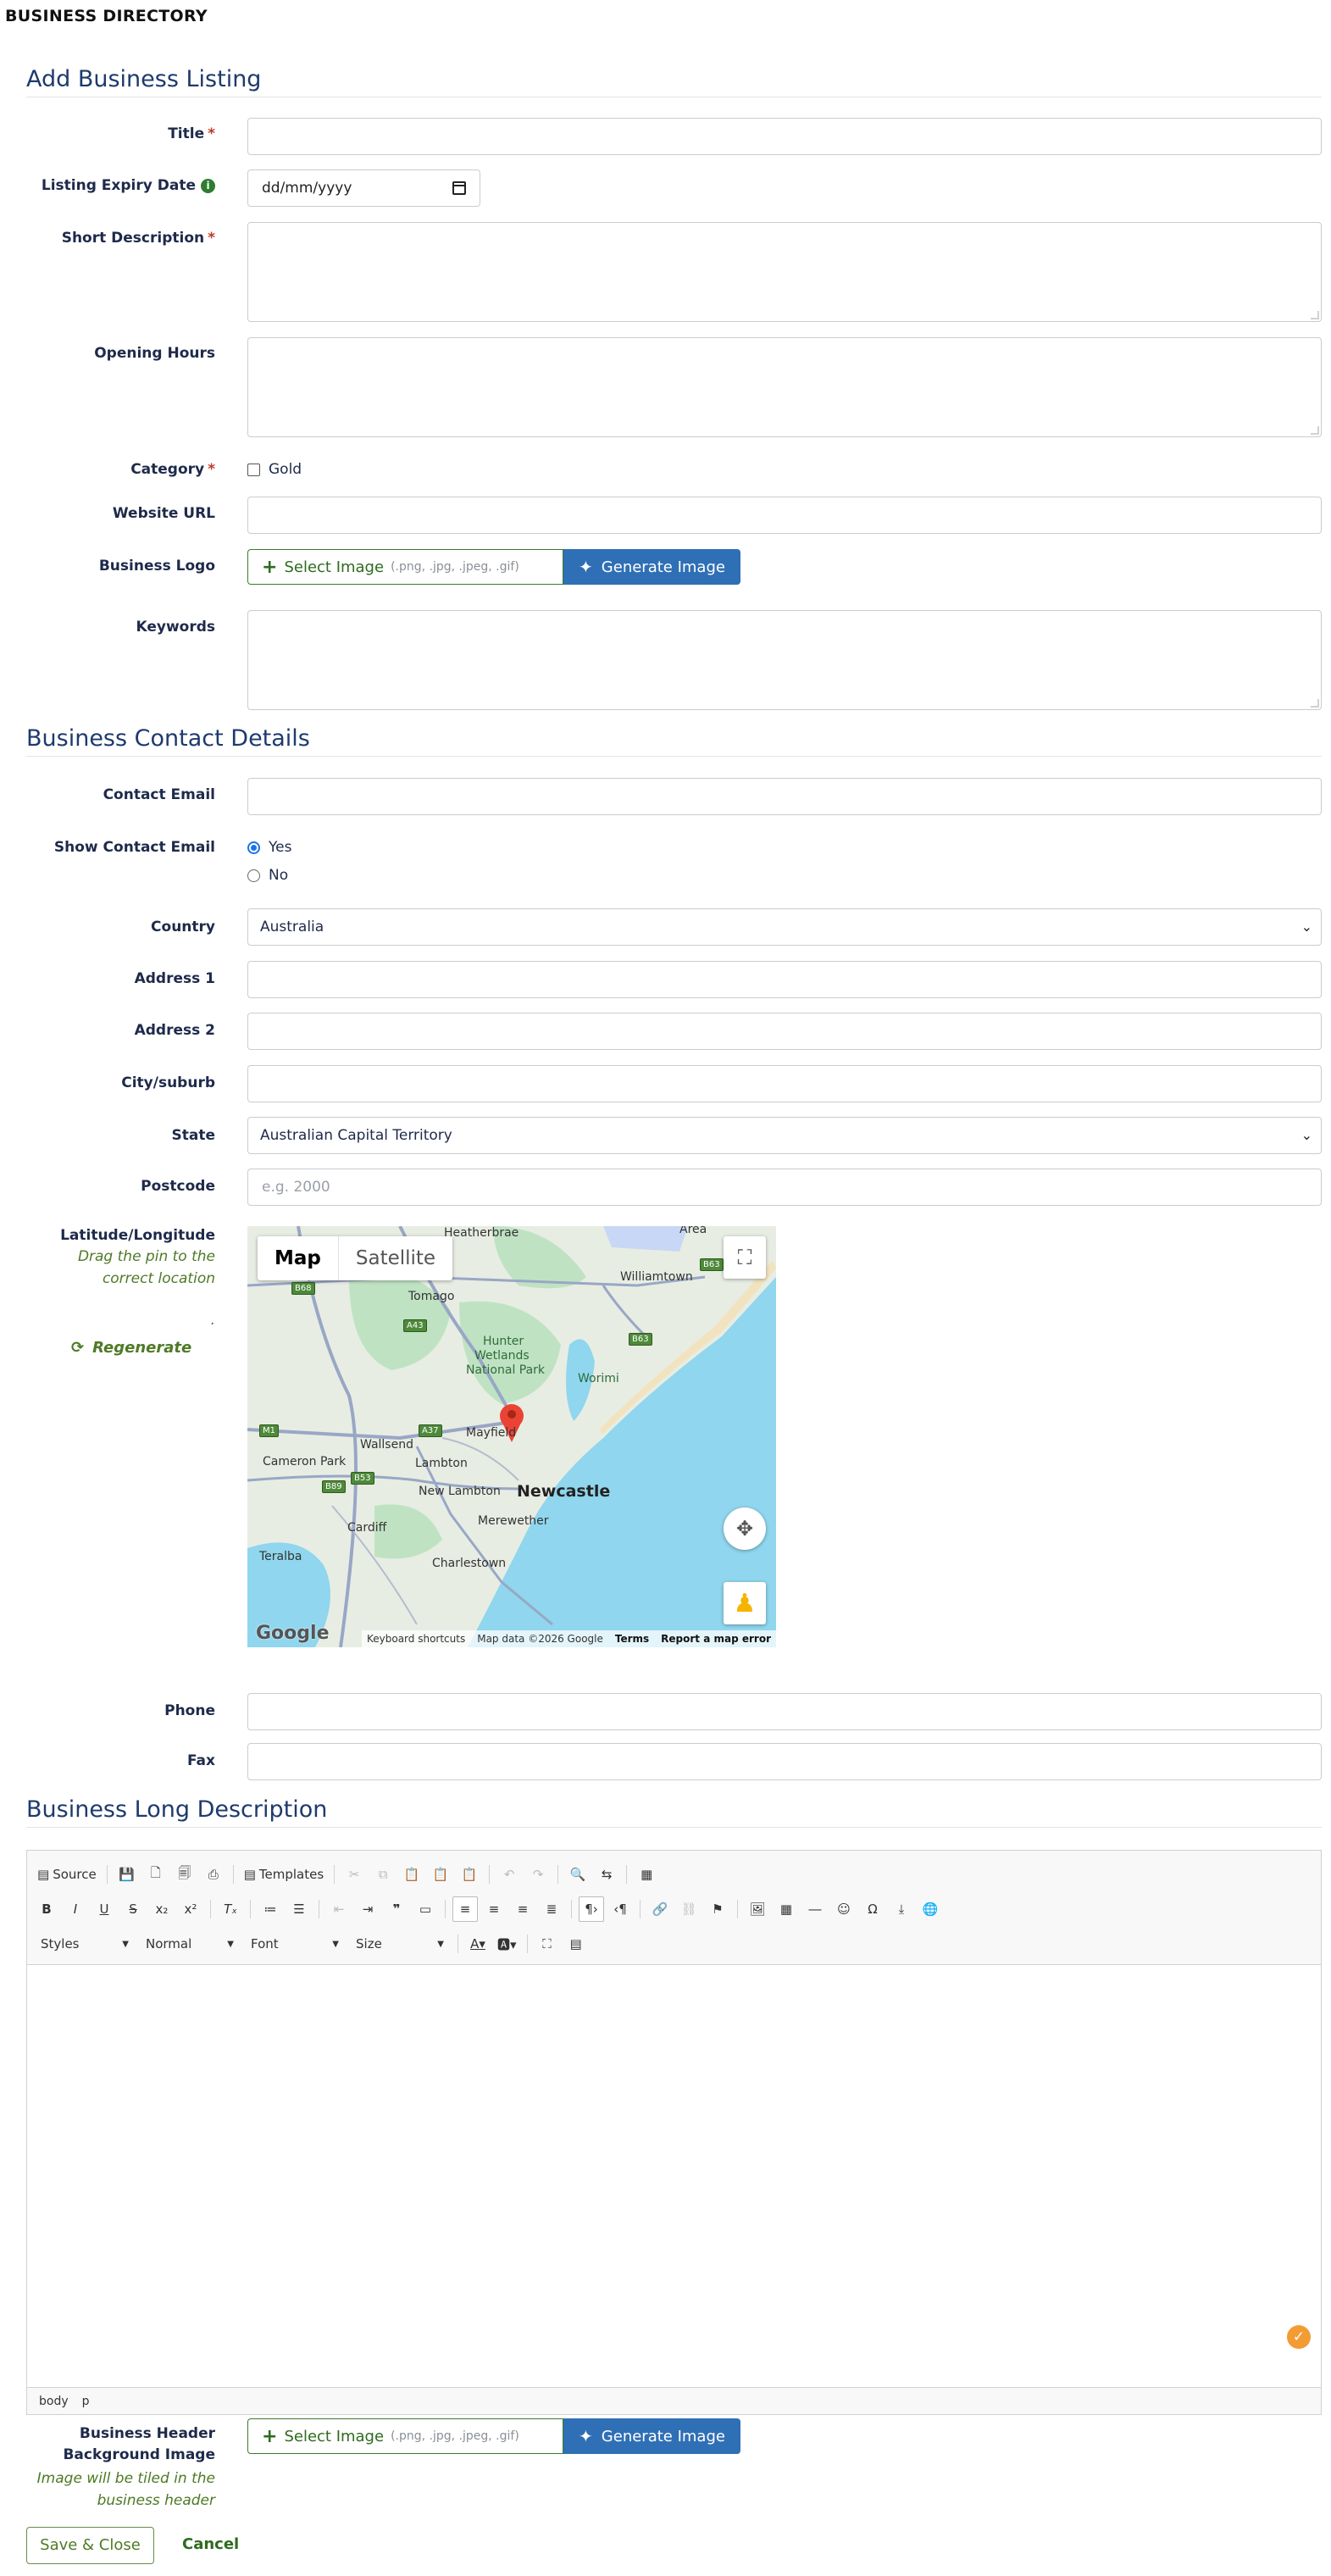 This screenshot has width=1331, height=2576. Describe the element at coordinates (90, 2545) in the screenshot. I see `save-close-button: Save & Close` at that location.